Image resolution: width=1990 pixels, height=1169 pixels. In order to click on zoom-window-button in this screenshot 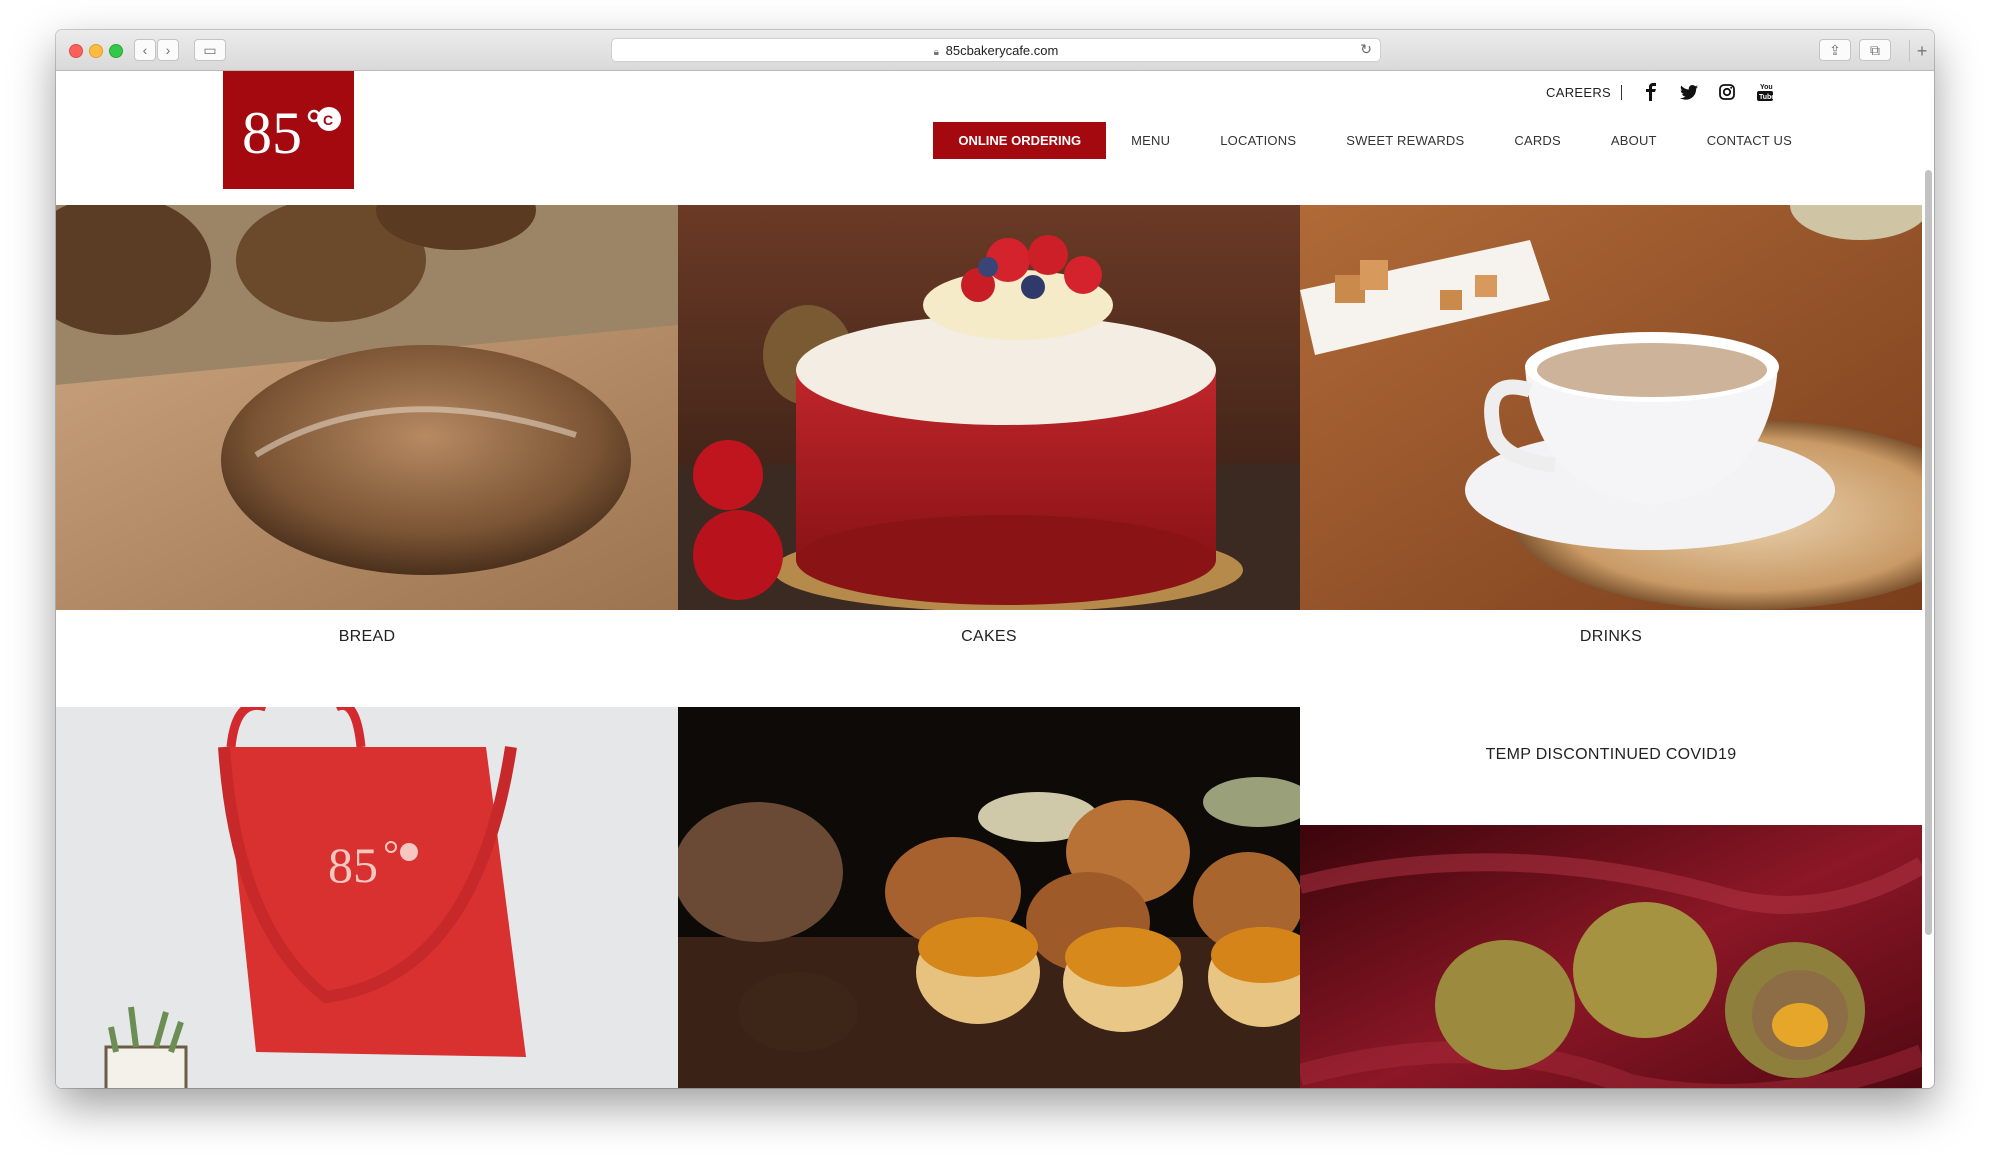, I will do `click(116, 51)`.